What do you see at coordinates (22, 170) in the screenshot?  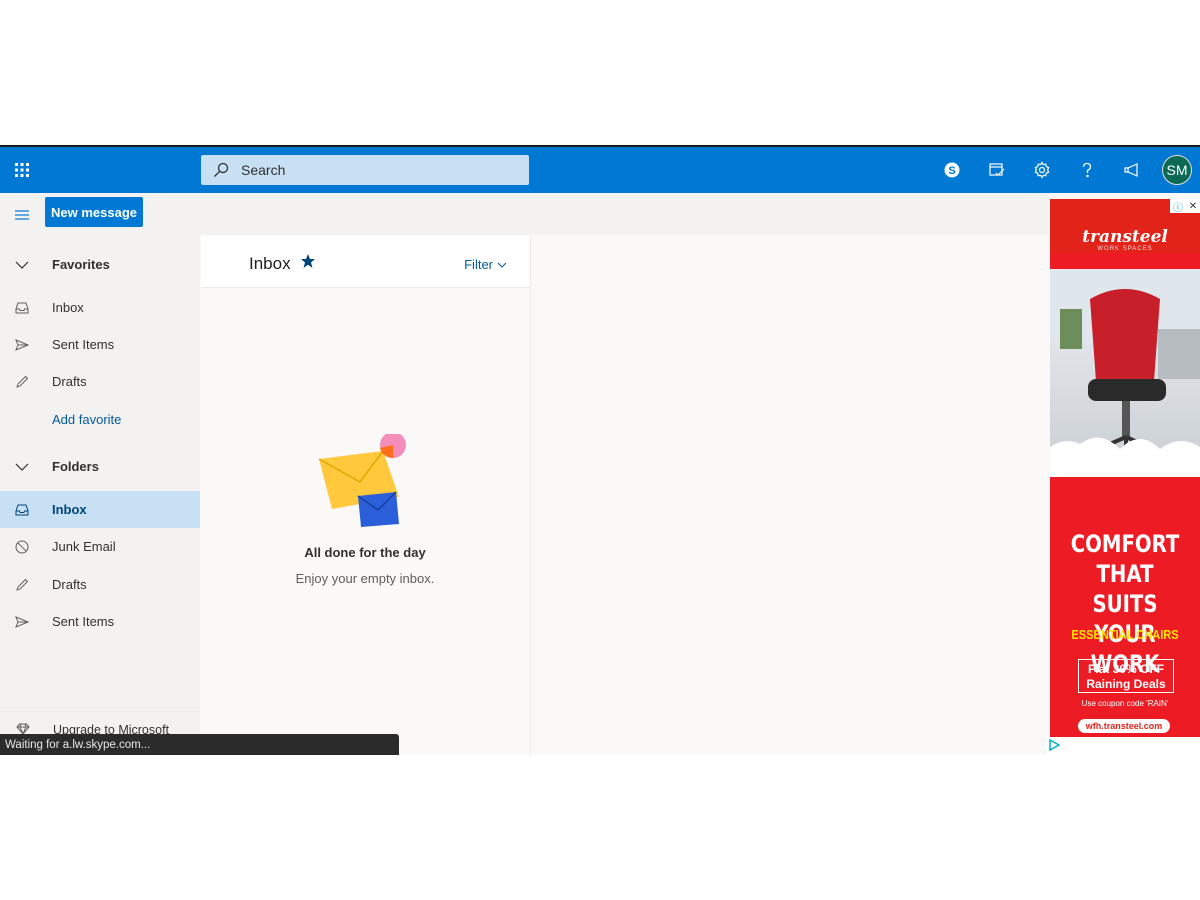 I see `app-launcher-icon` at bounding box center [22, 170].